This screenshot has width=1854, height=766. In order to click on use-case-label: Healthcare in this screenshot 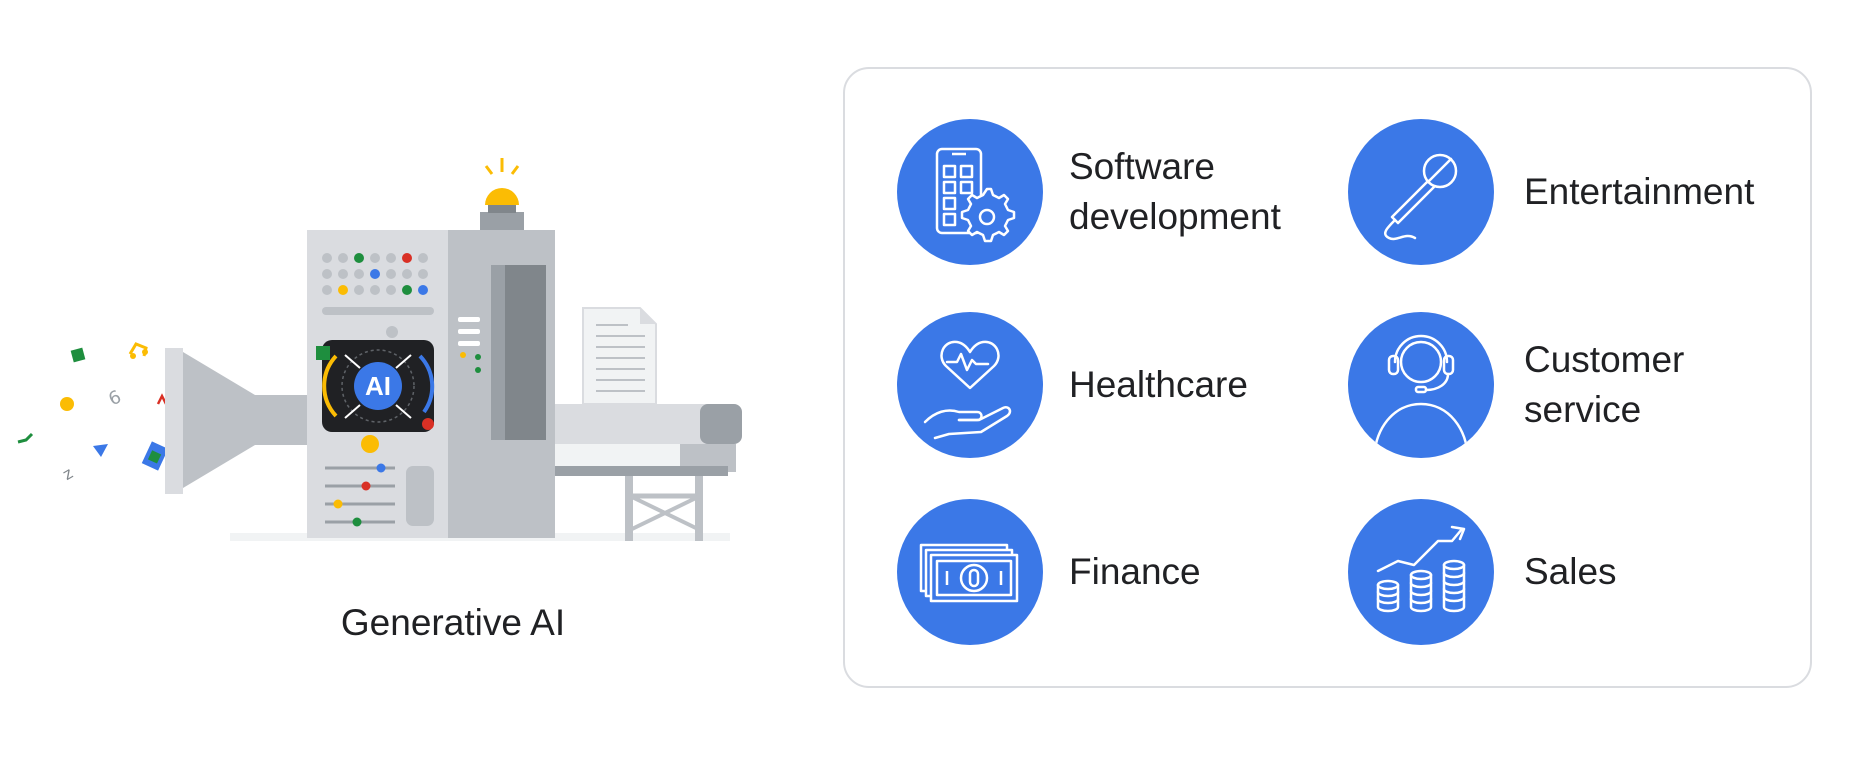, I will do `click(1158, 384)`.